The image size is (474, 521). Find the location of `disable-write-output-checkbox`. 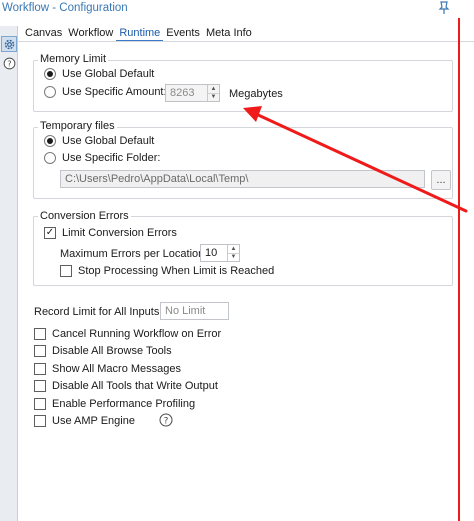

disable-write-output-checkbox is located at coordinates (40, 386).